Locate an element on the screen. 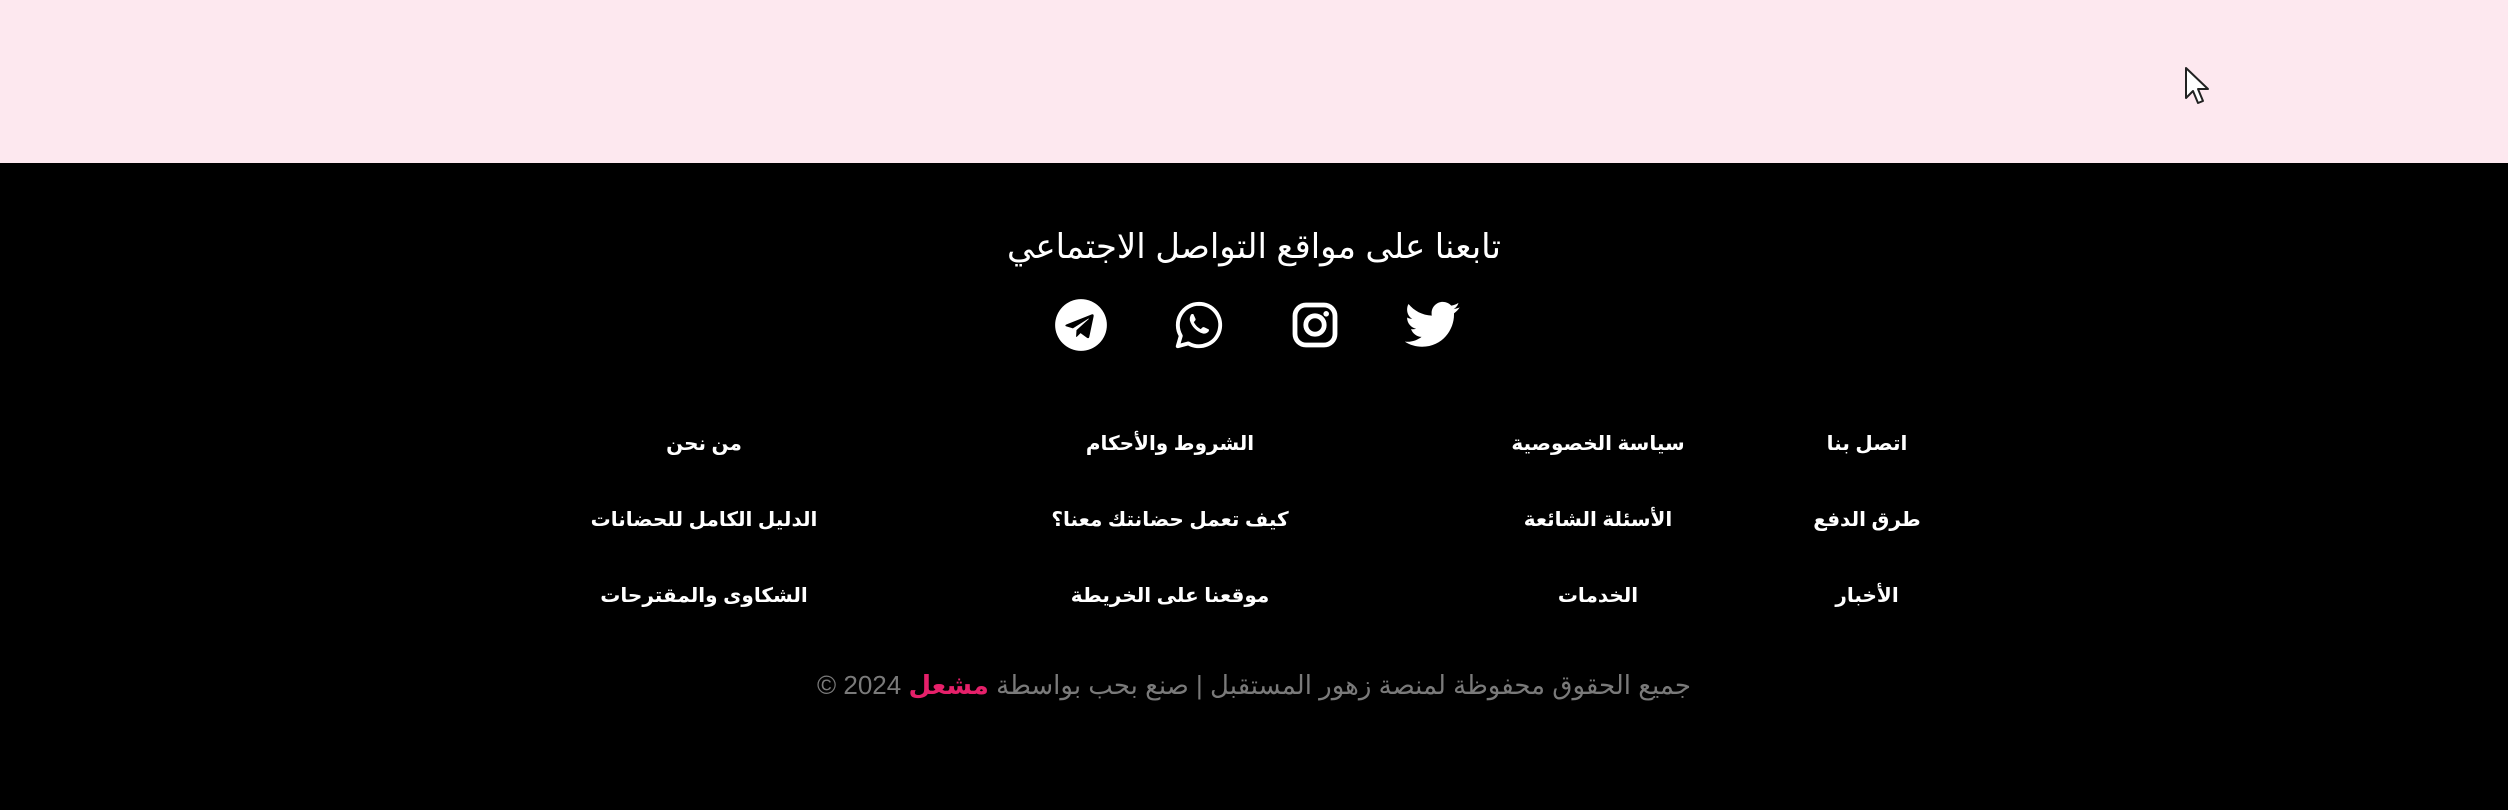  social-links is located at coordinates (1254, 325).